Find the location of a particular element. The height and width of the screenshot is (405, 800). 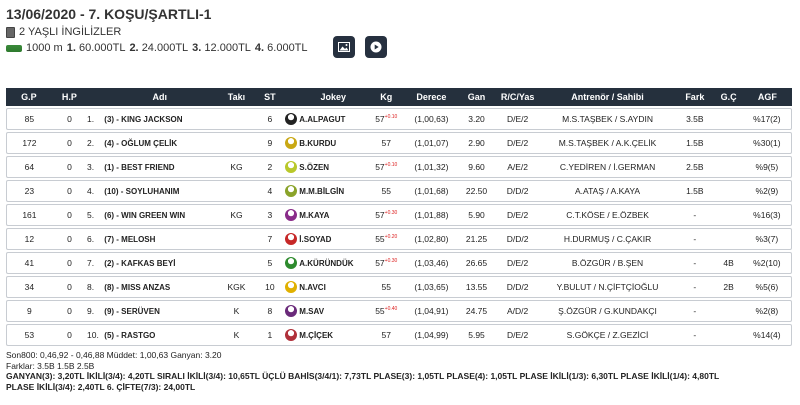

trainer-owner: C.YEDİREN / İ.GERMAN is located at coordinates (607, 167).